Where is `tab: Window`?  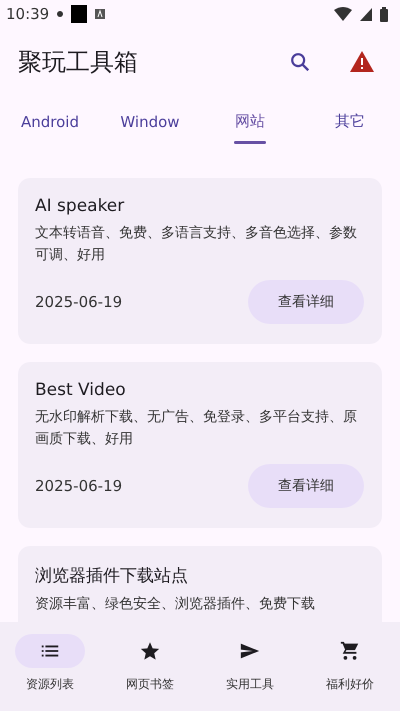
tab: Window is located at coordinates (150, 124).